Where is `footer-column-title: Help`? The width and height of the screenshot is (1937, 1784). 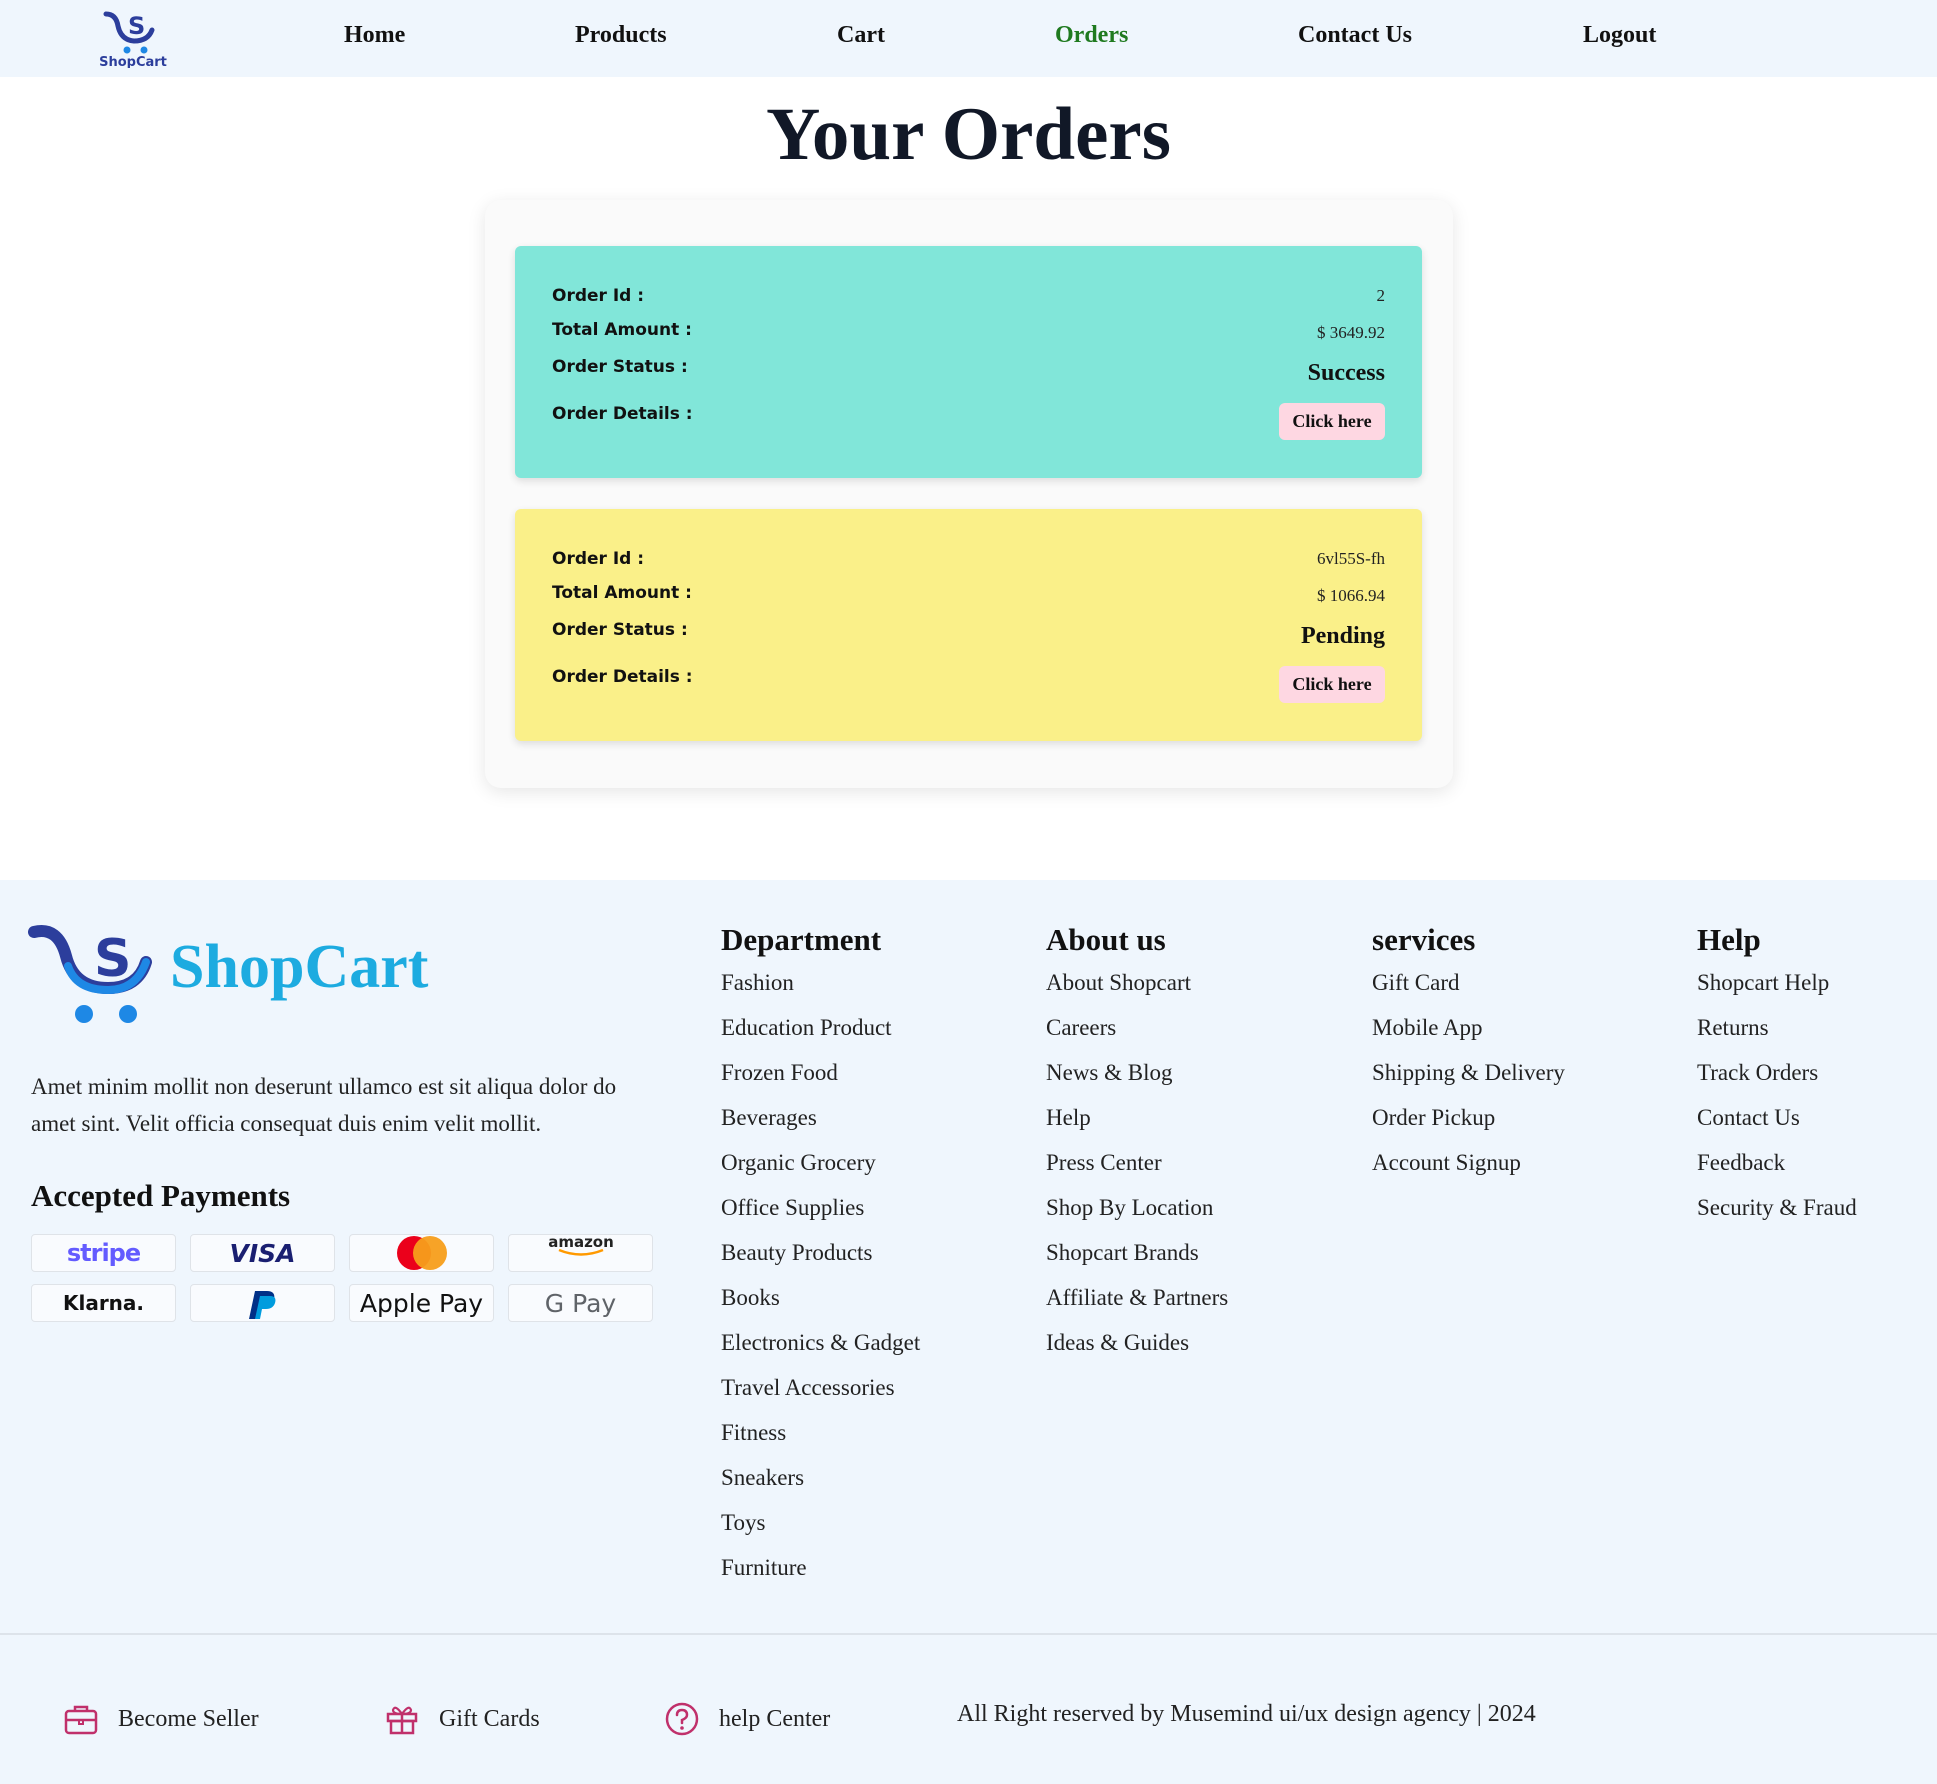 footer-column-title: Help is located at coordinates (1729, 939).